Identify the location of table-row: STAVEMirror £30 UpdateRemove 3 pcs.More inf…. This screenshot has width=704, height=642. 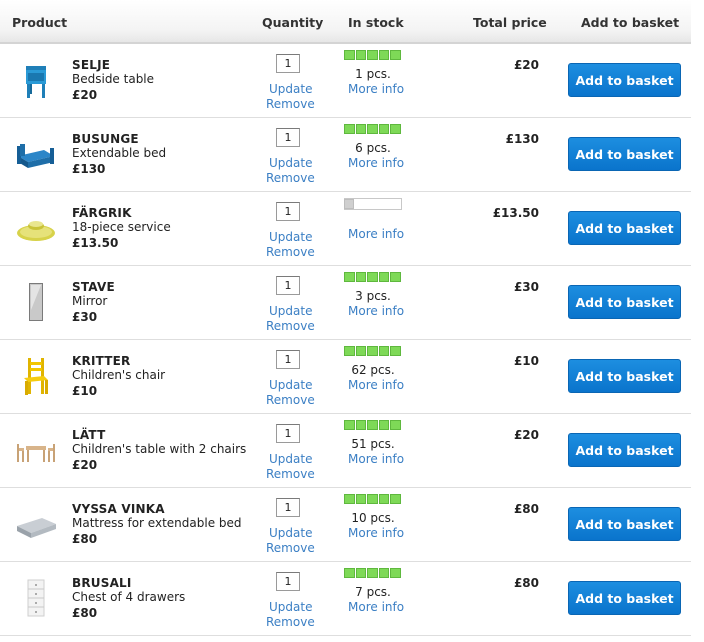
(345, 303).